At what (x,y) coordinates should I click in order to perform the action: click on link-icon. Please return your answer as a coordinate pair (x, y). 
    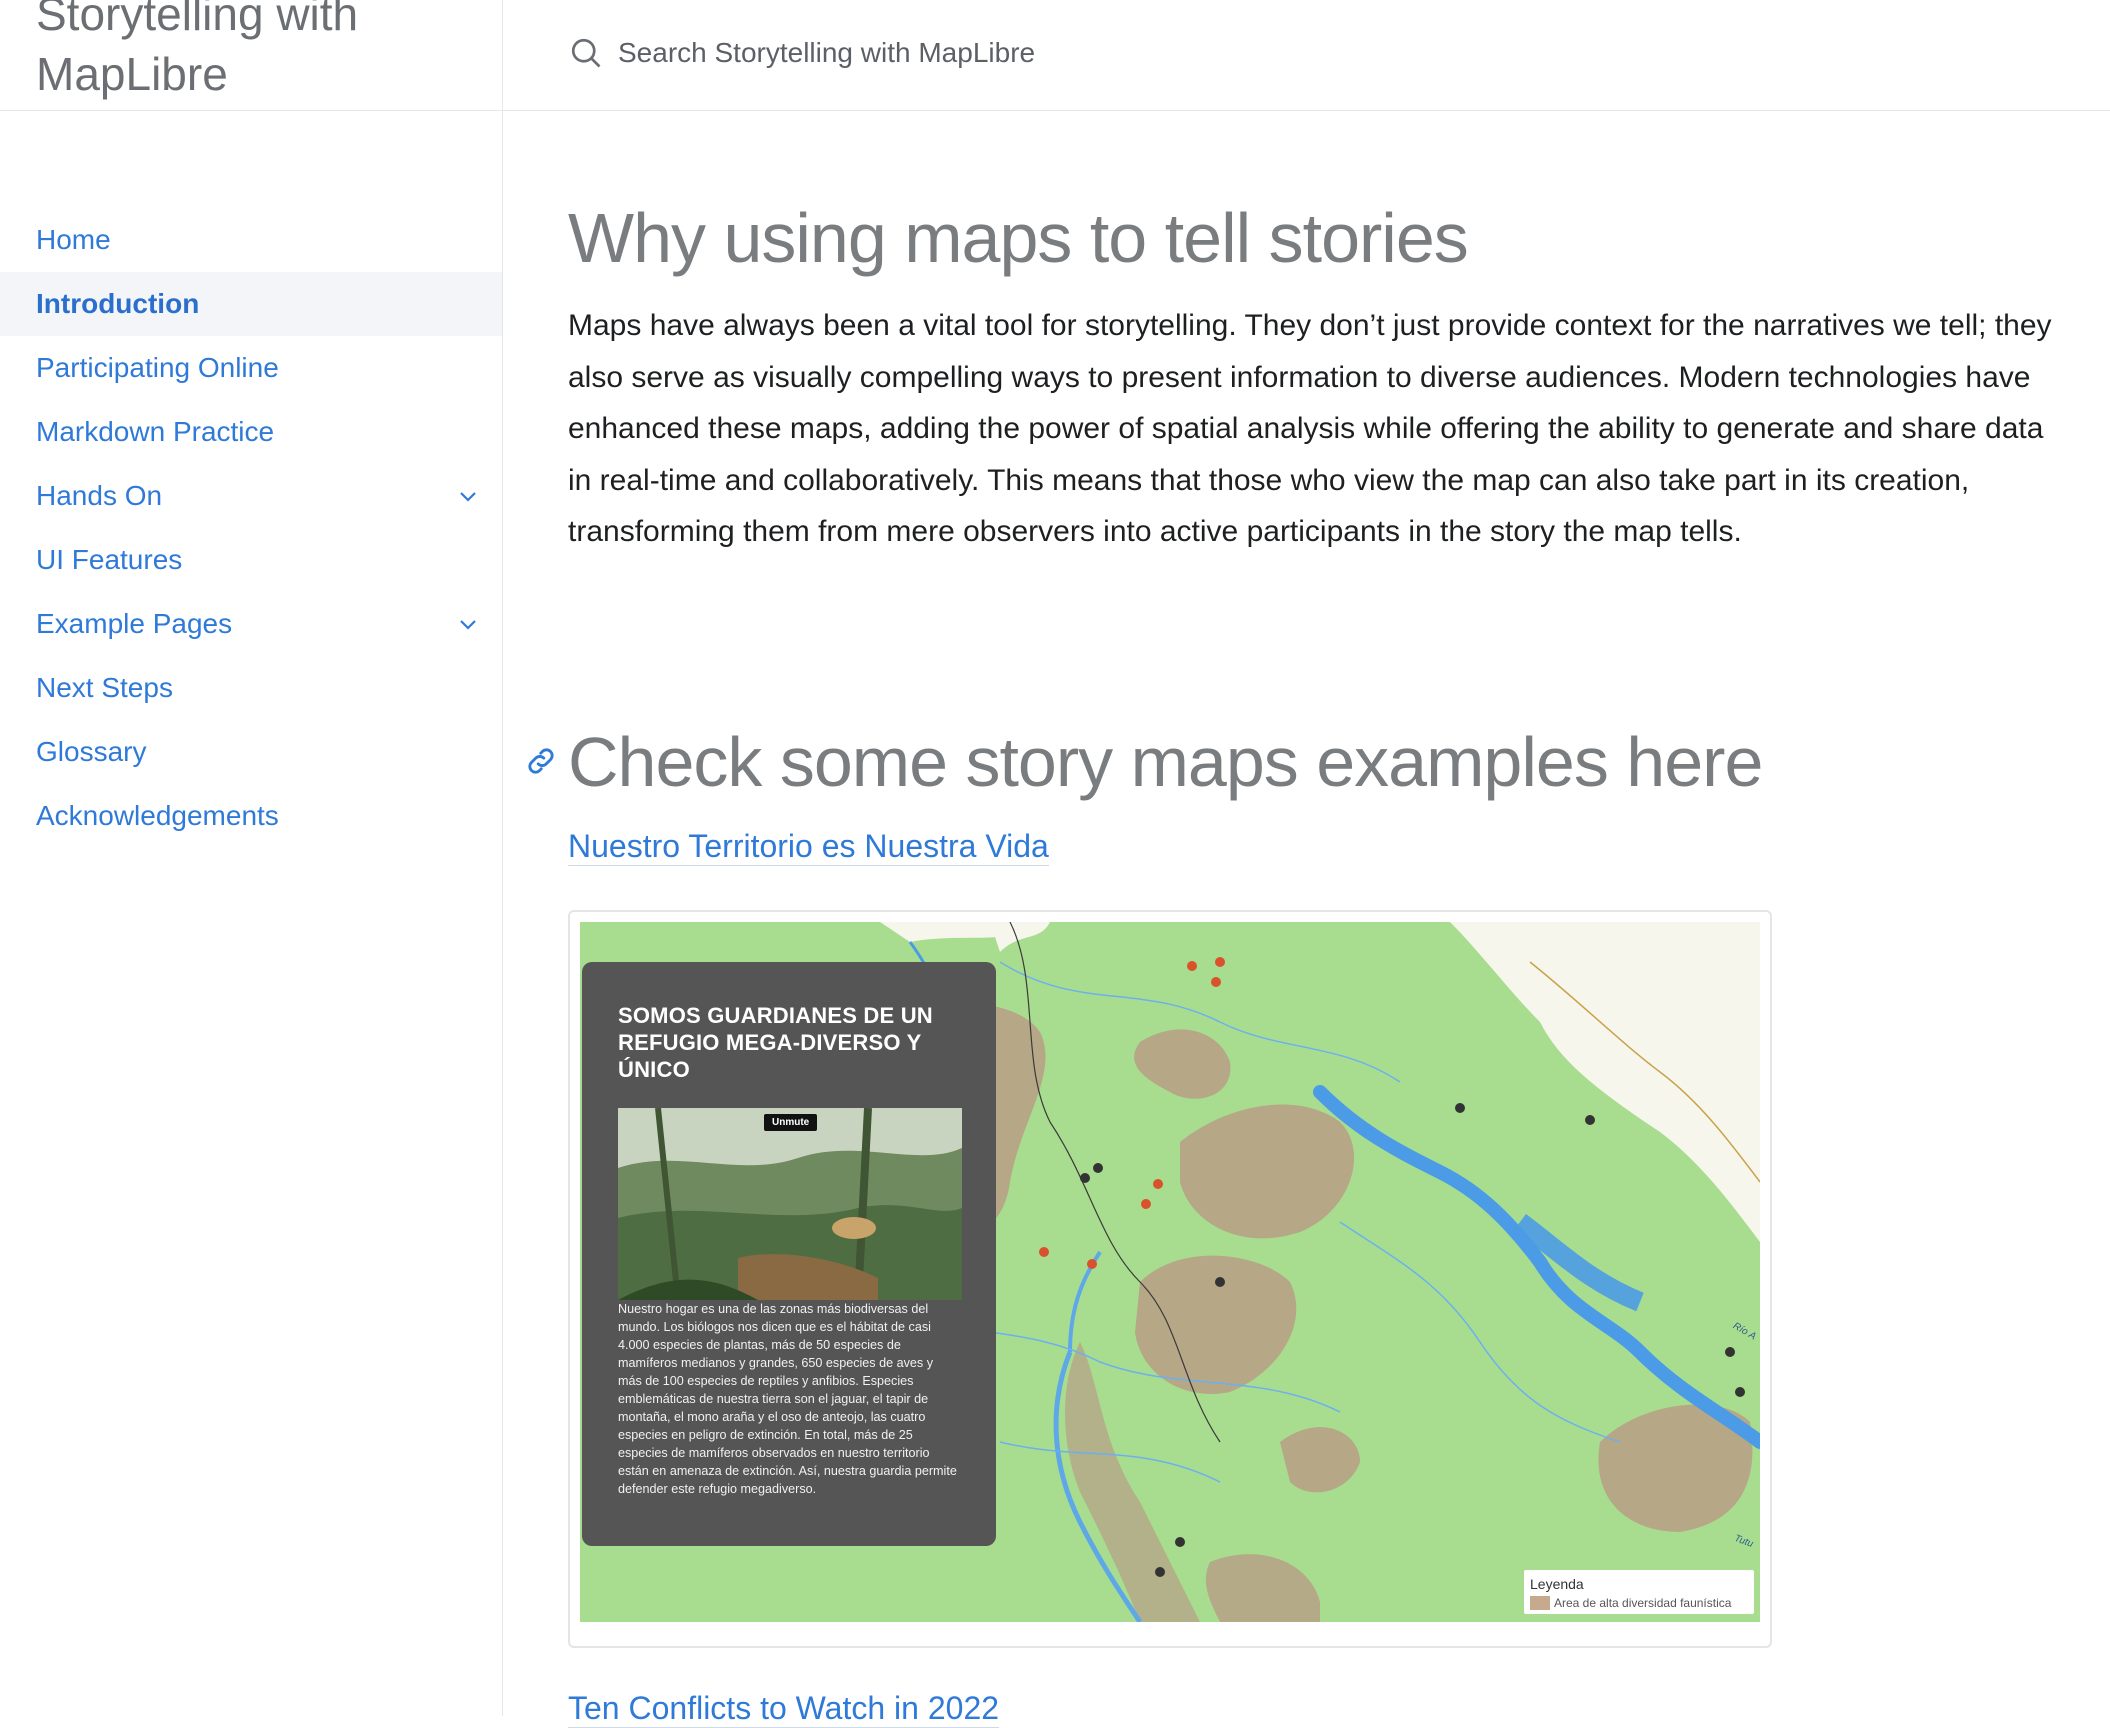
    Looking at the image, I should click on (541, 761).